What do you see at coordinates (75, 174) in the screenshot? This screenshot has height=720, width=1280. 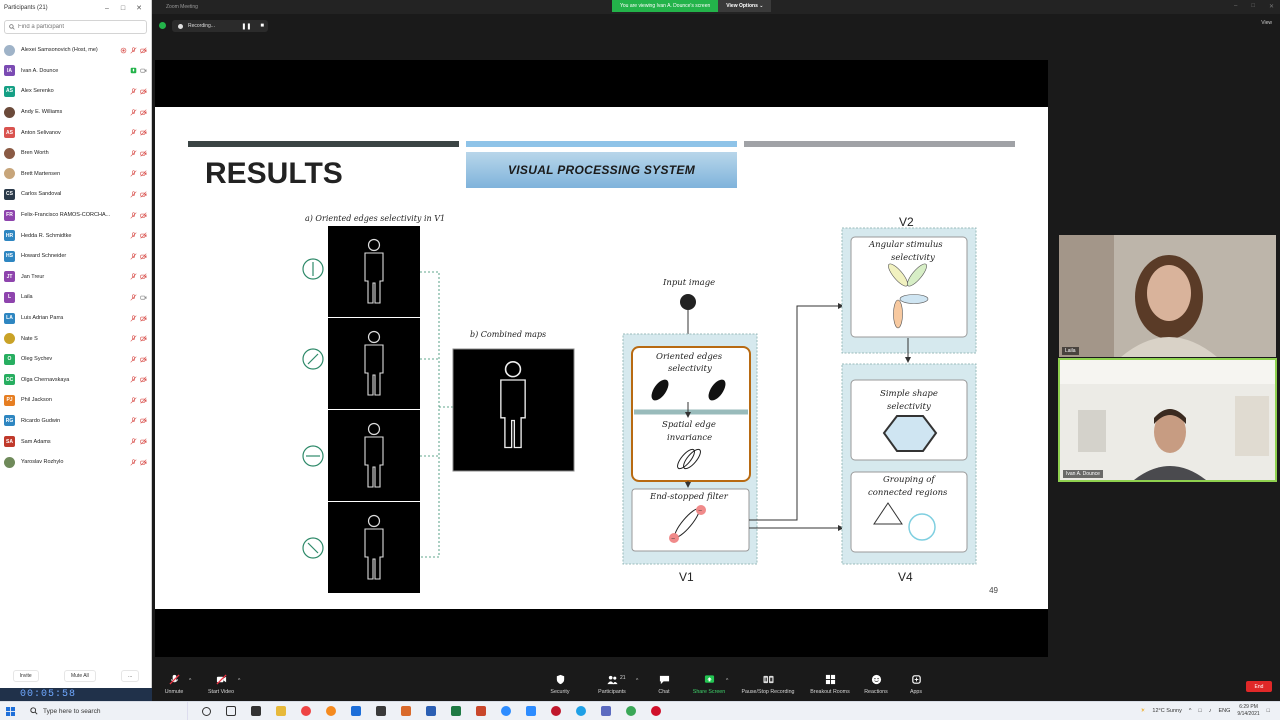 I see `participant-row: Brett Martensen` at bounding box center [75, 174].